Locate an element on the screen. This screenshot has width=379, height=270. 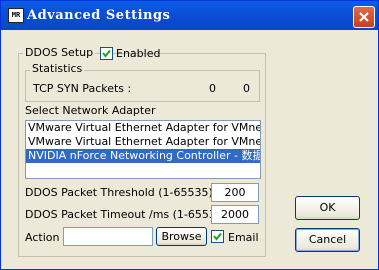
ddos-setup-legend: DDOS Setup is located at coordinates (59, 52).